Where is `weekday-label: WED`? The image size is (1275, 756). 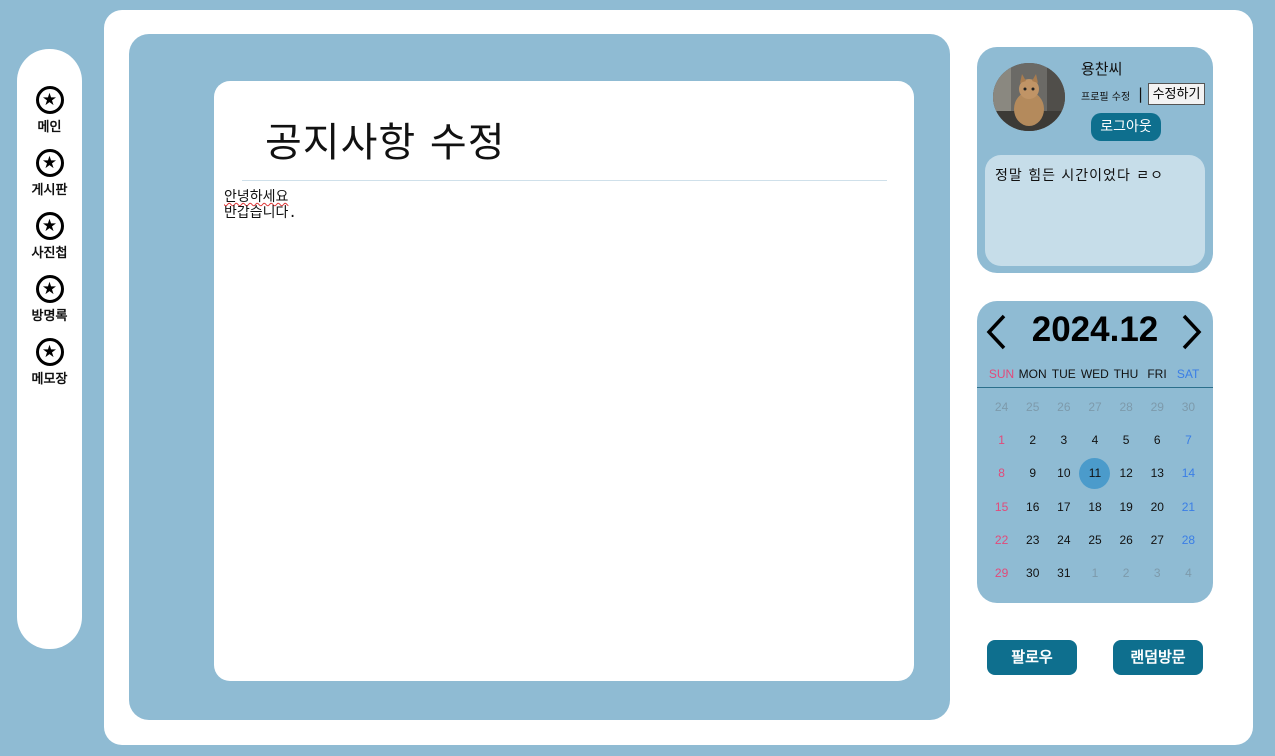
weekday-label: WED is located at coordinates (1094, 374).